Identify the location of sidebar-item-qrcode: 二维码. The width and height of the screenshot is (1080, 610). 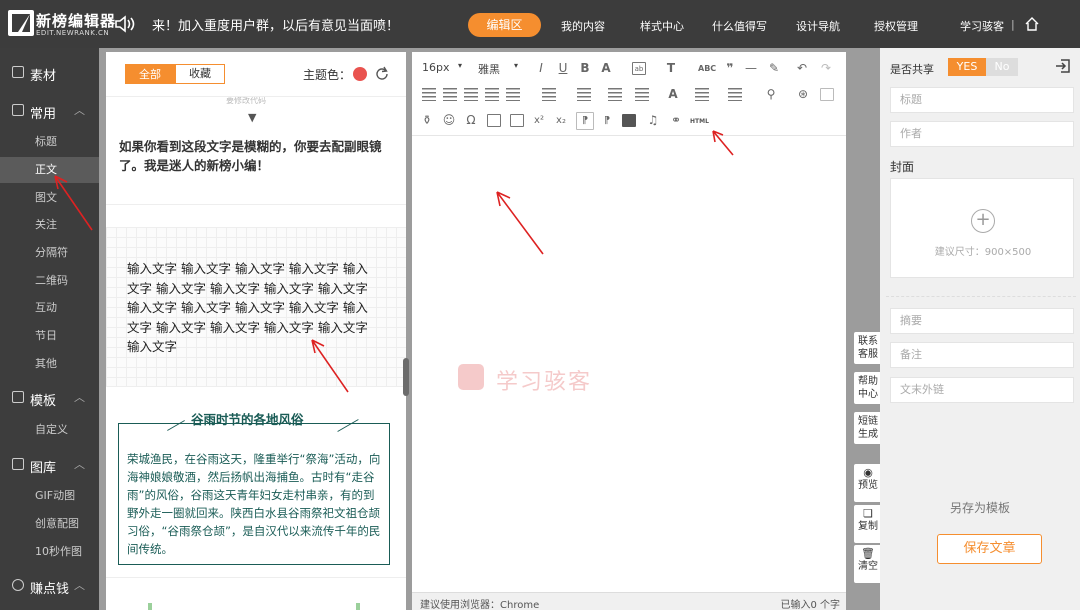
(49, 281).